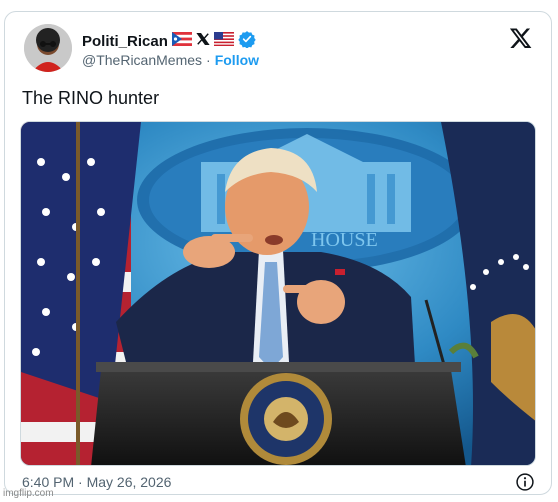 This screenshot has height=502, width=558. Describe the element at coordinates (169, 41) in the screenshot. I see `name-row: Politi_Rican` at that location.